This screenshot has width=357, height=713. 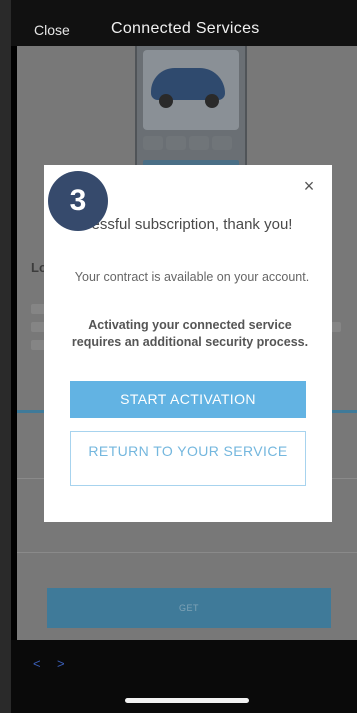 I want to click on close-button: Close, so click(x=52, y=30).